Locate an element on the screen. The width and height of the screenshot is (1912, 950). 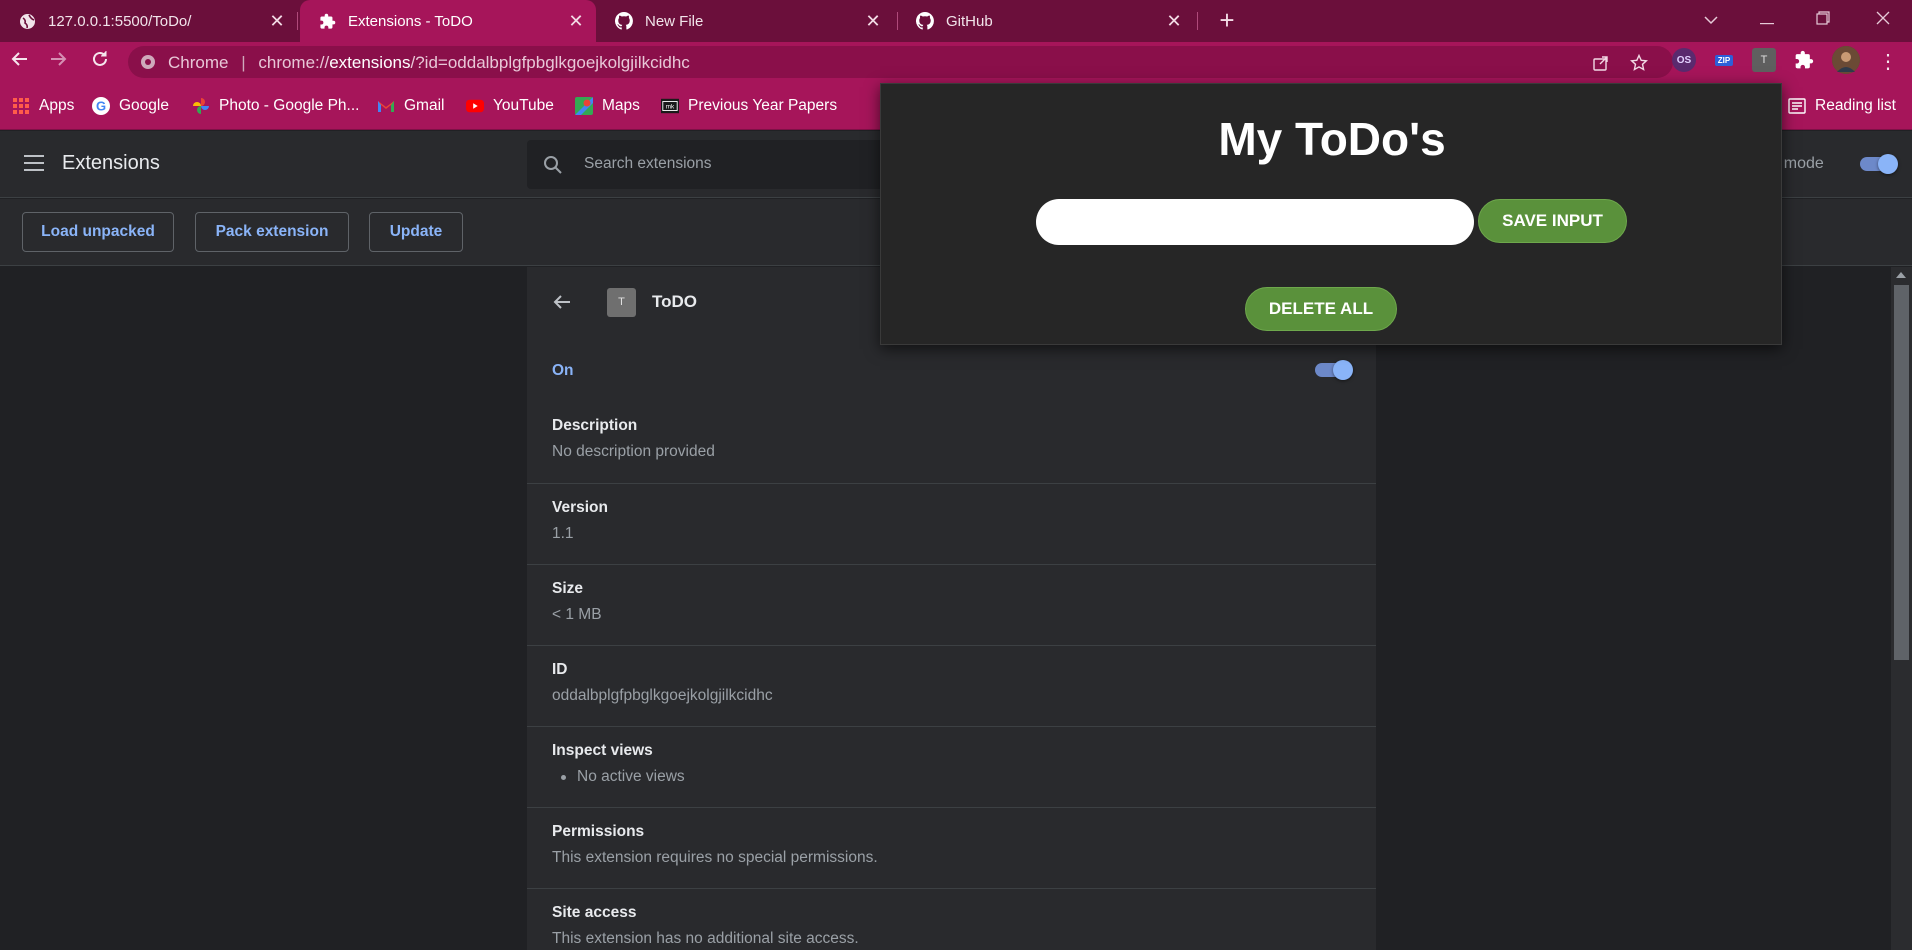
kebab-menu-icon: ⋮ is located at coordinates (1888, 62).